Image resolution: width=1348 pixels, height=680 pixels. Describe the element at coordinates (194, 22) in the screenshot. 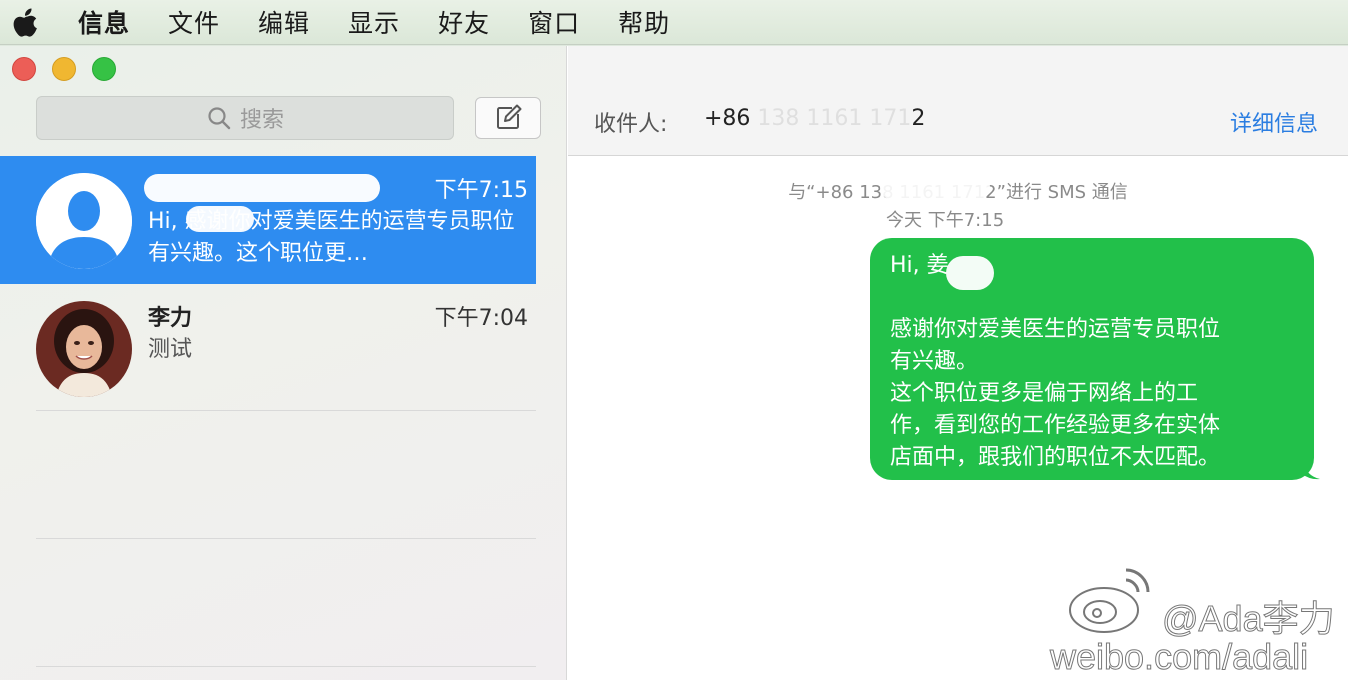

I see `menu-file: 文件` at that location.